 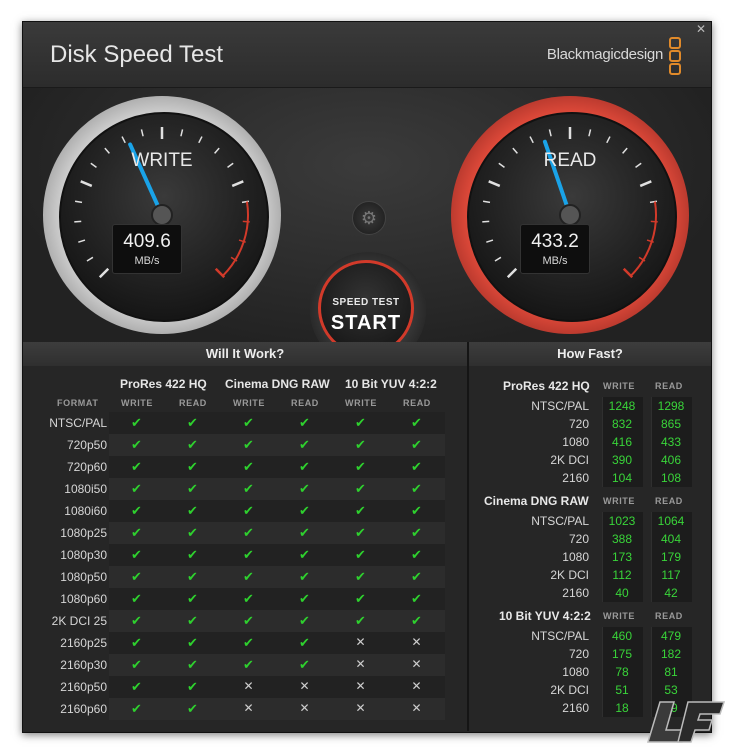 I want to click on read-speed: 433, so click(x=671, y=442).